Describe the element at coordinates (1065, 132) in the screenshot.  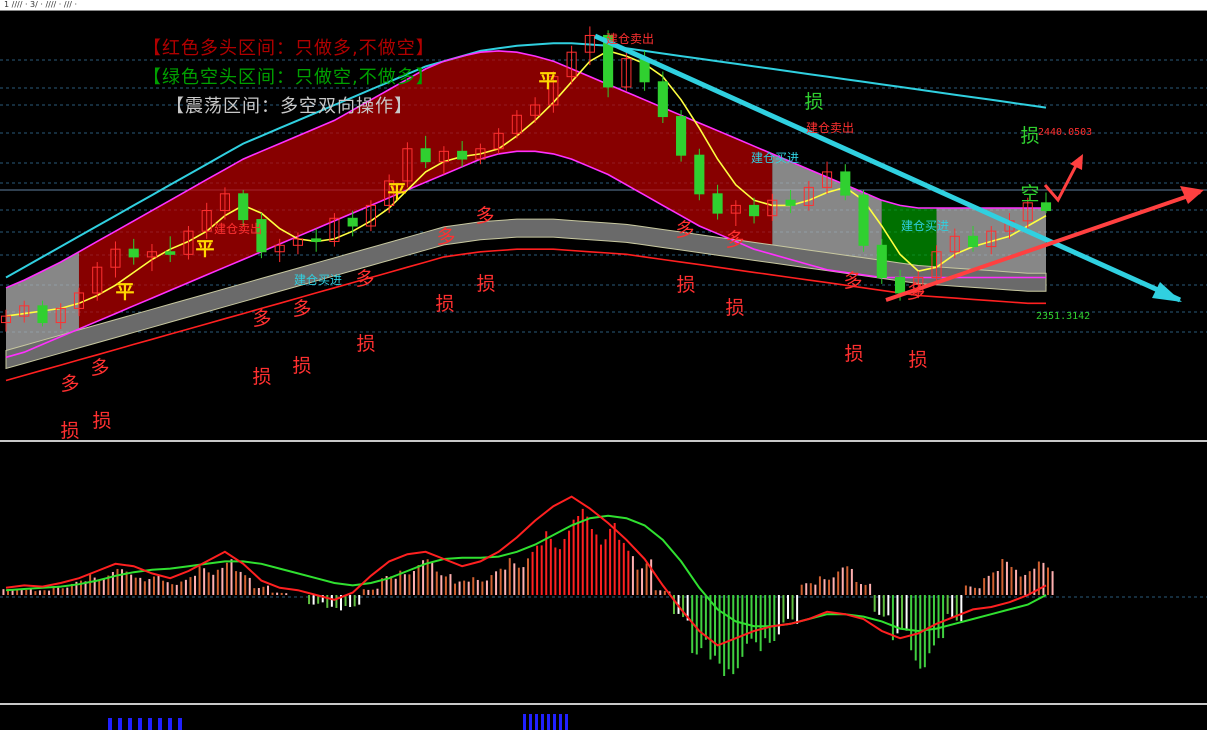
I see `price-label-upper: 2440.0503` at that location.